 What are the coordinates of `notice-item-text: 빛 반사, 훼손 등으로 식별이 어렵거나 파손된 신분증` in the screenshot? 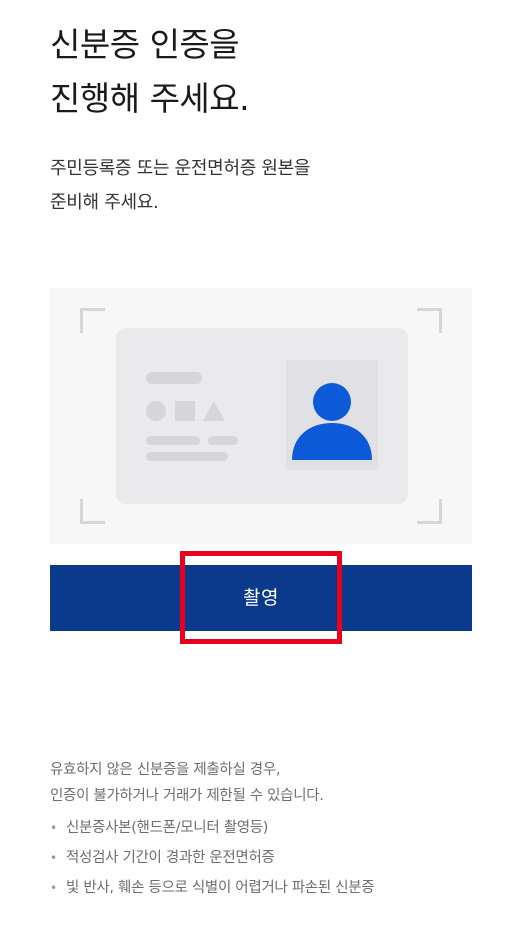 It's located at (220, 888).